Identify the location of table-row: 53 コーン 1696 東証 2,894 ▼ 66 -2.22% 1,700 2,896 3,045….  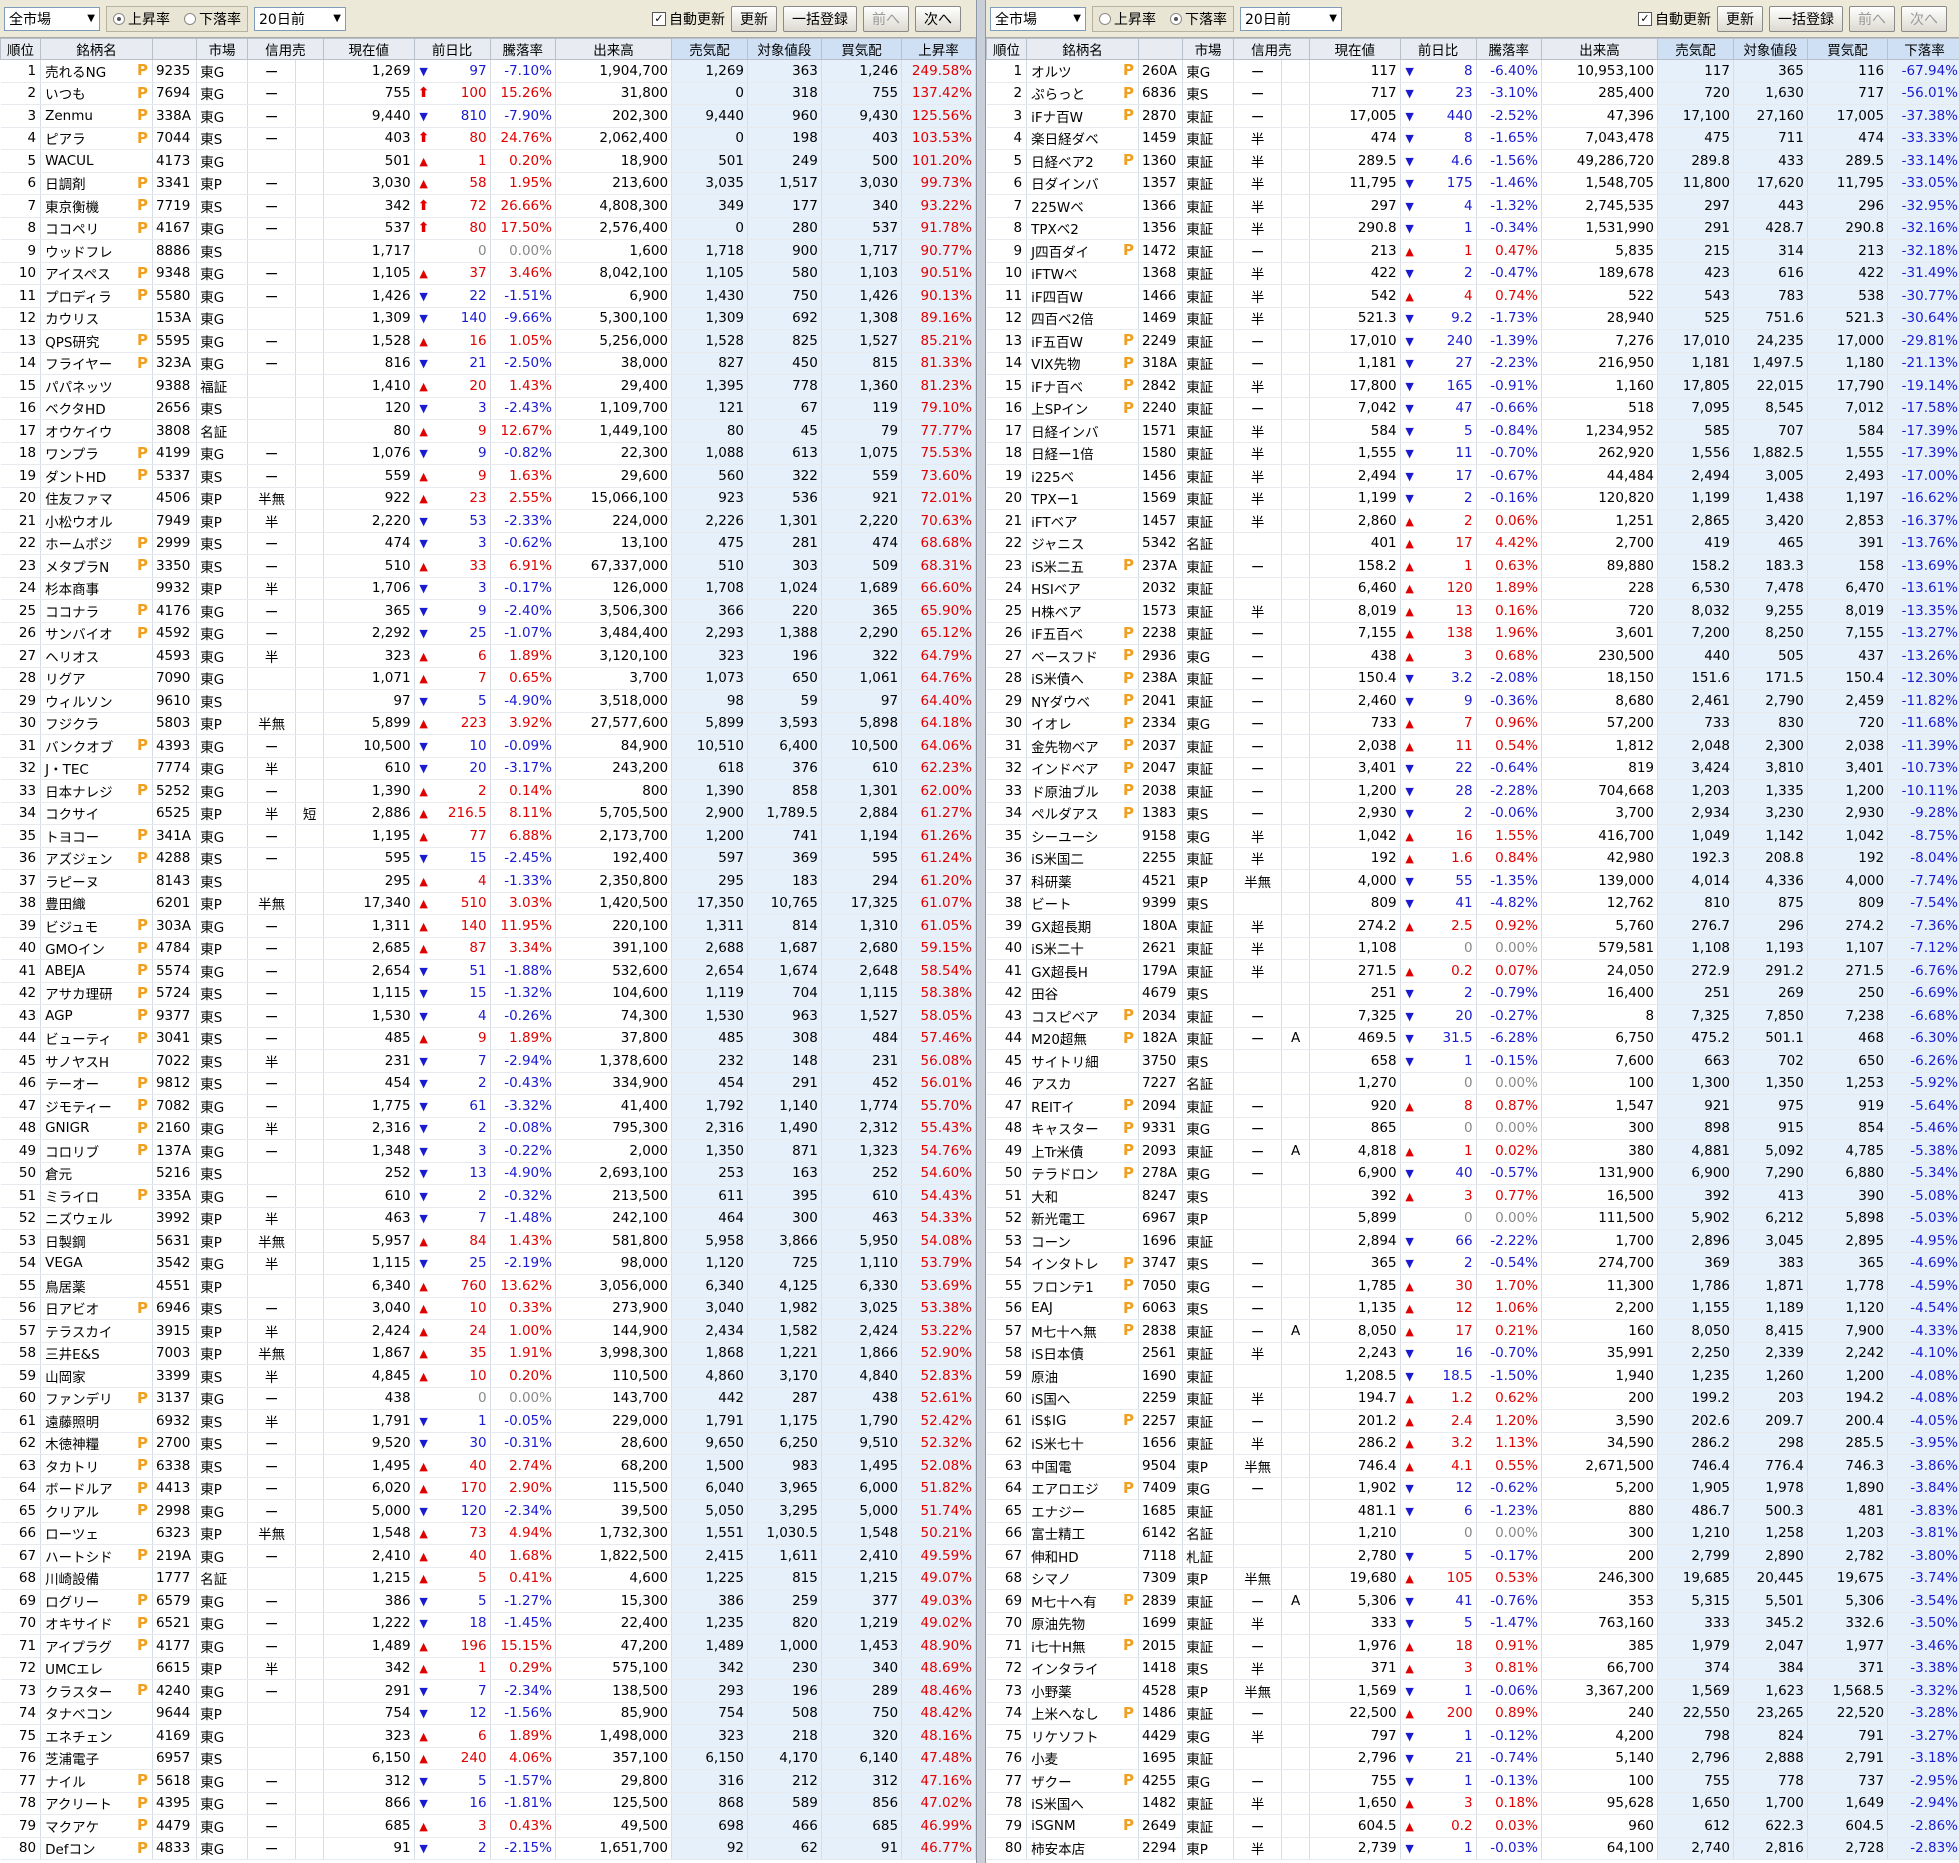
(1472, 1241).